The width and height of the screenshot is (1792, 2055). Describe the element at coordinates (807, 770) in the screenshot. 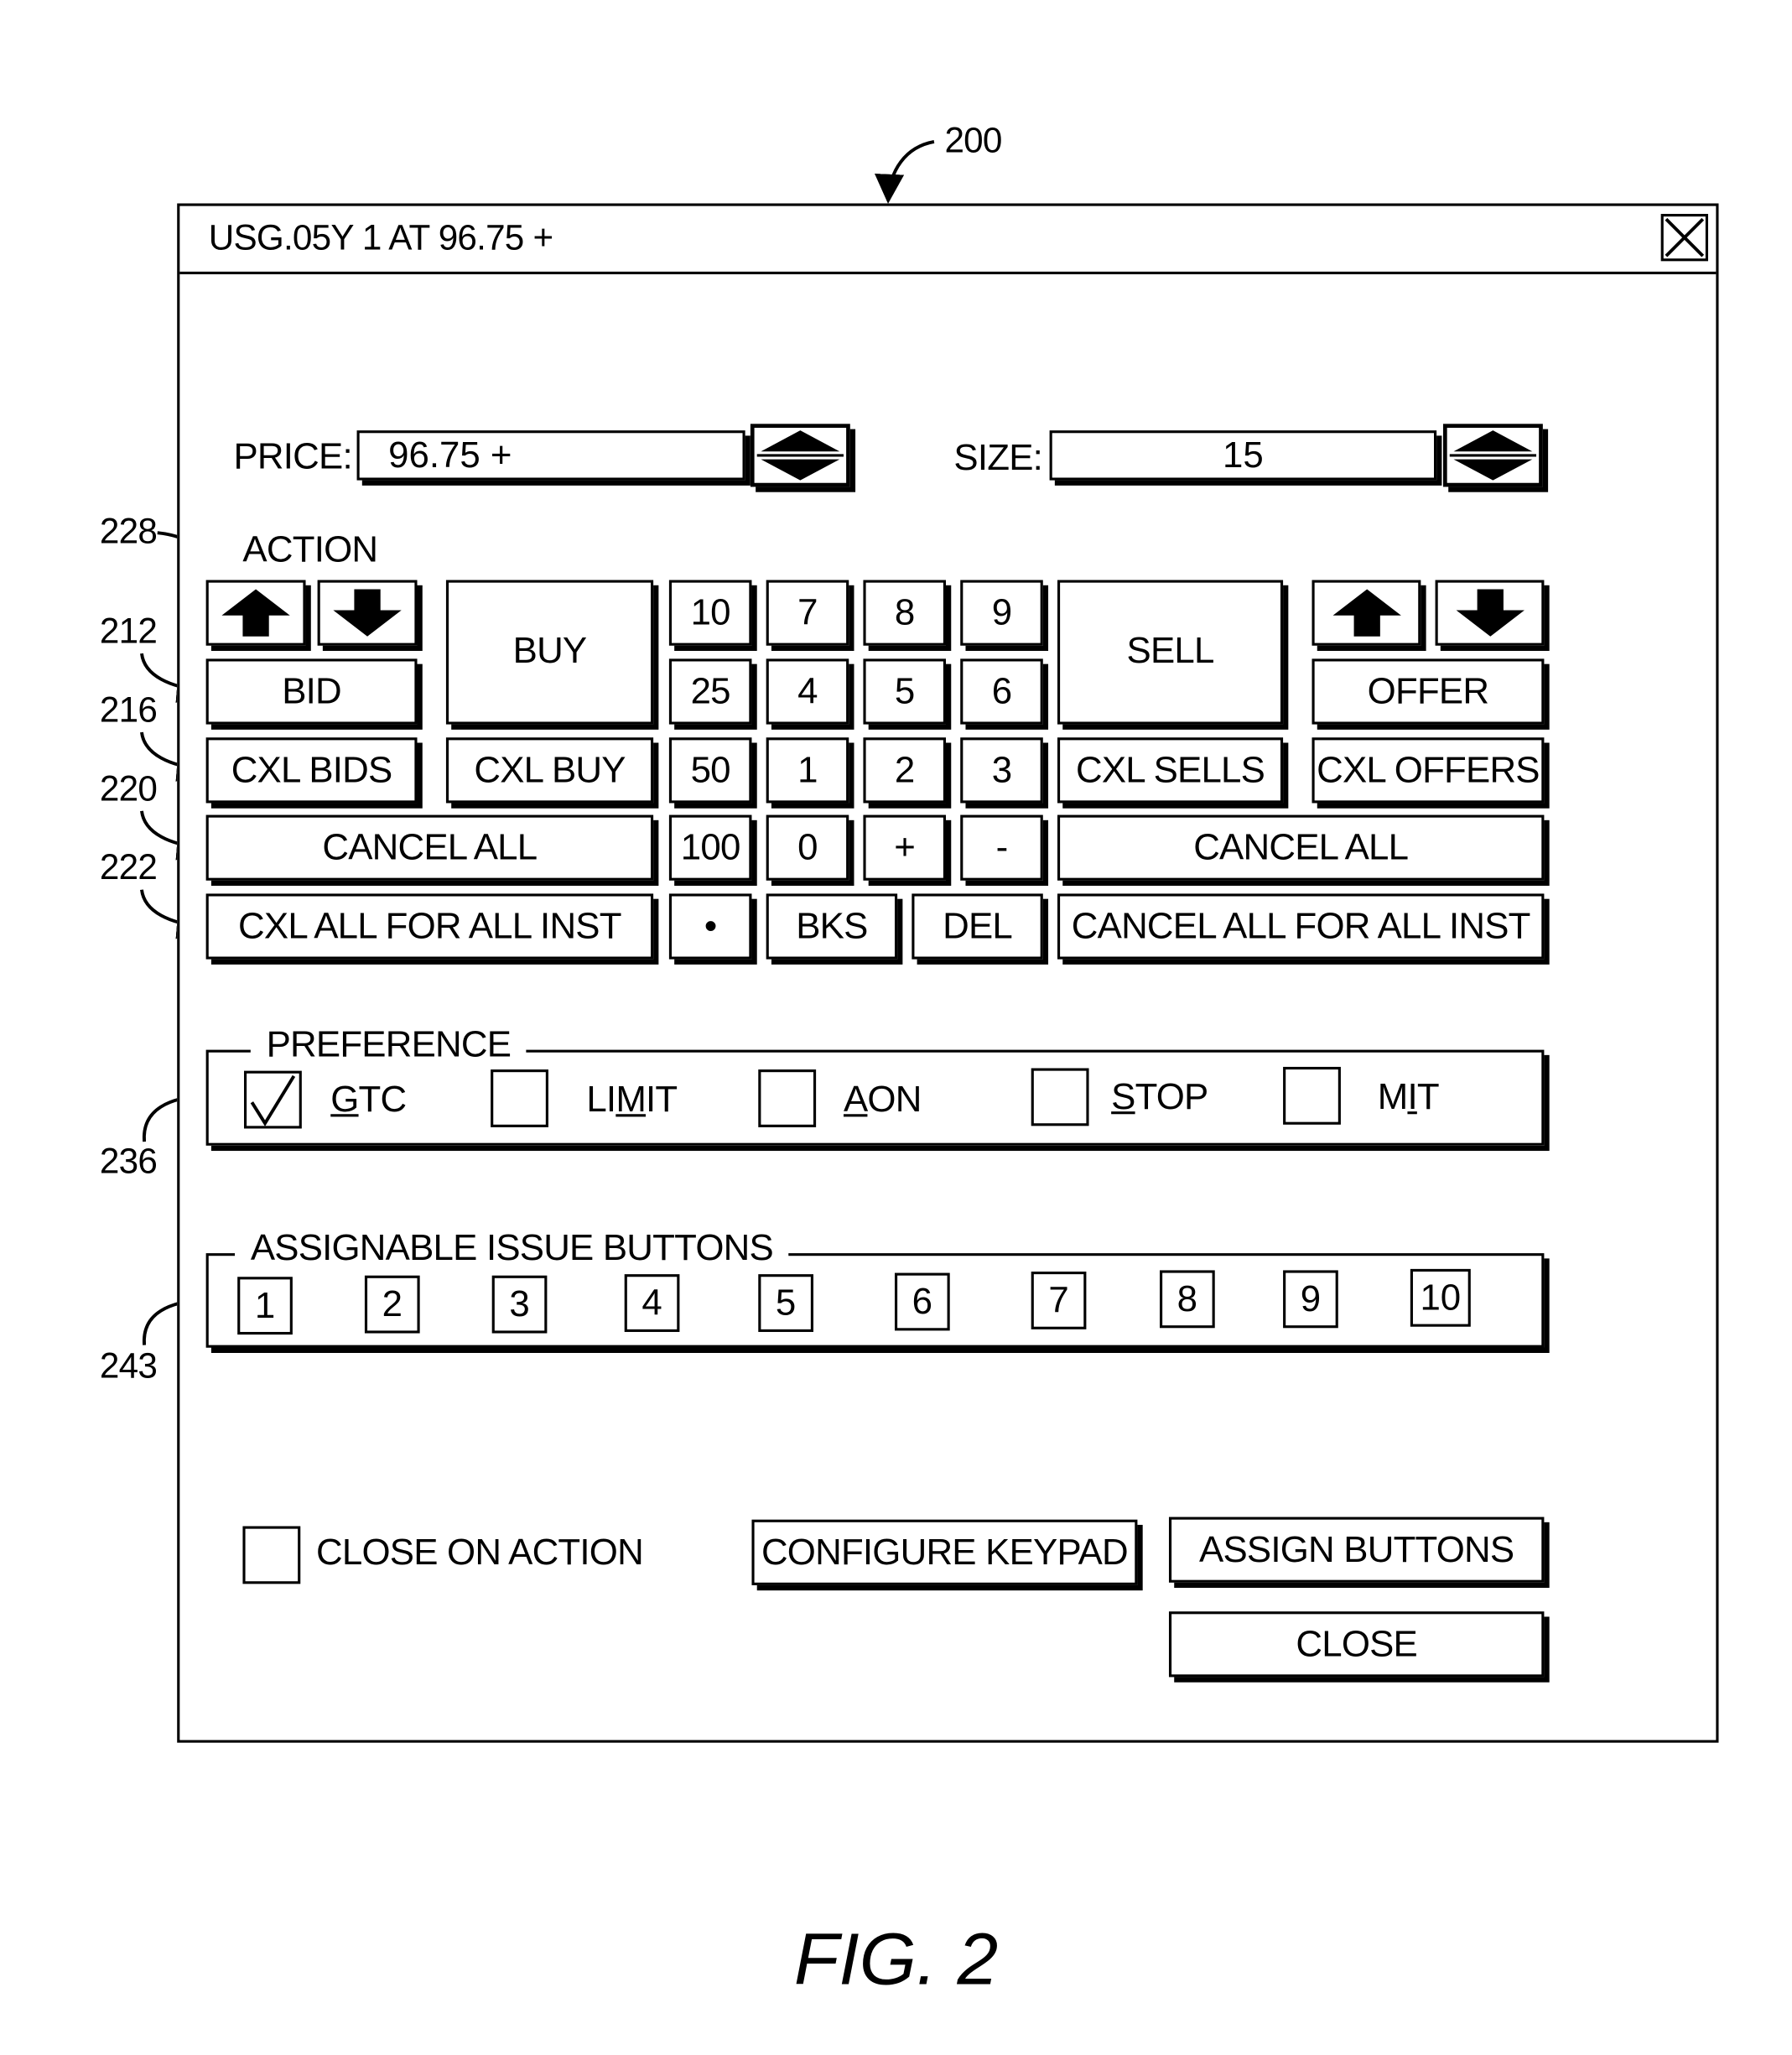

I see `keypad-1: 1` at that location.